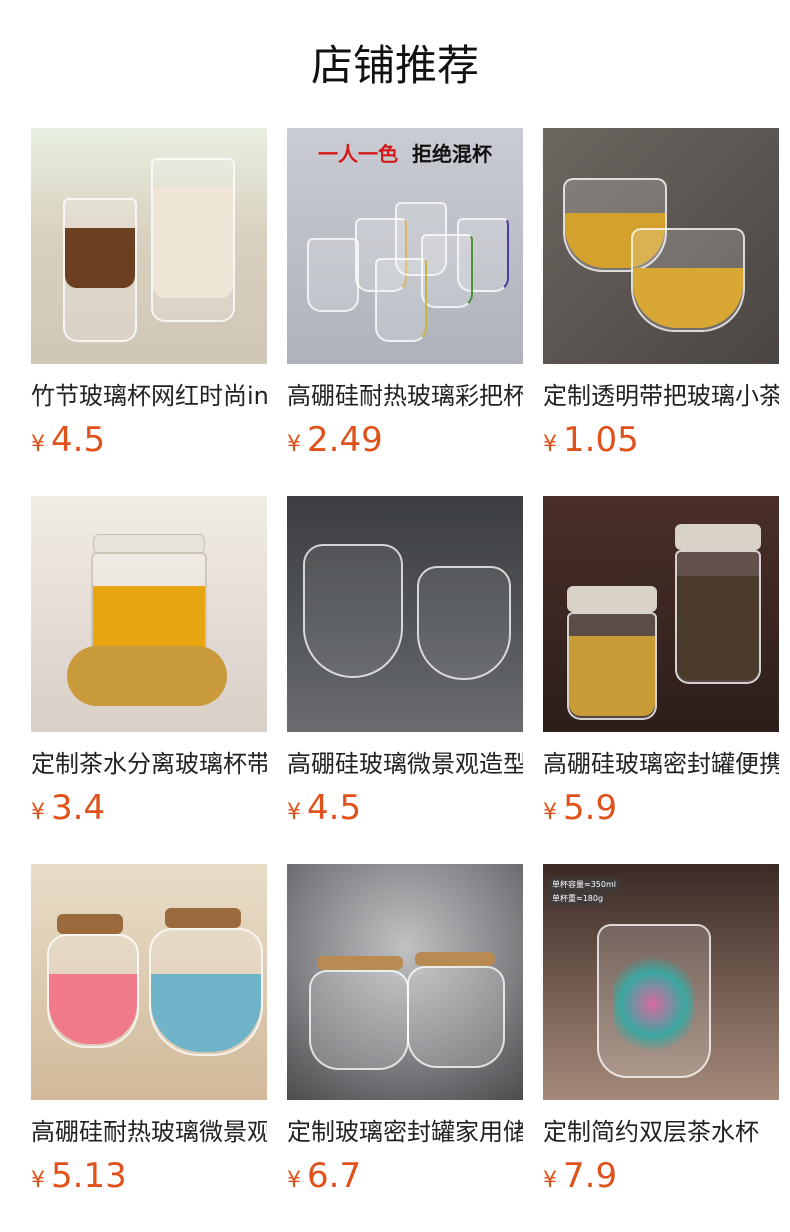 This screenshot has width=790, height=1232. What do you see at coordinates (193, 243) in the screenshot?
I see `milk-layer` at bounding box center [193, 243].